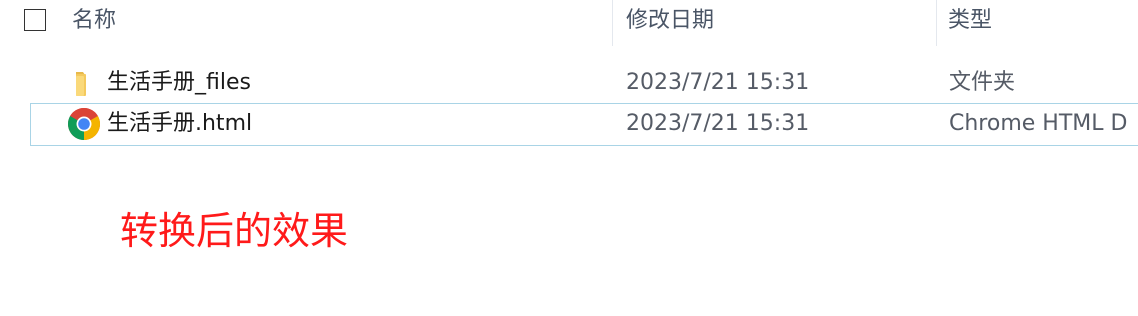 The height and width of the screenshot is (316, 1138). I want to click on chrome-icon, so click(84, 123).